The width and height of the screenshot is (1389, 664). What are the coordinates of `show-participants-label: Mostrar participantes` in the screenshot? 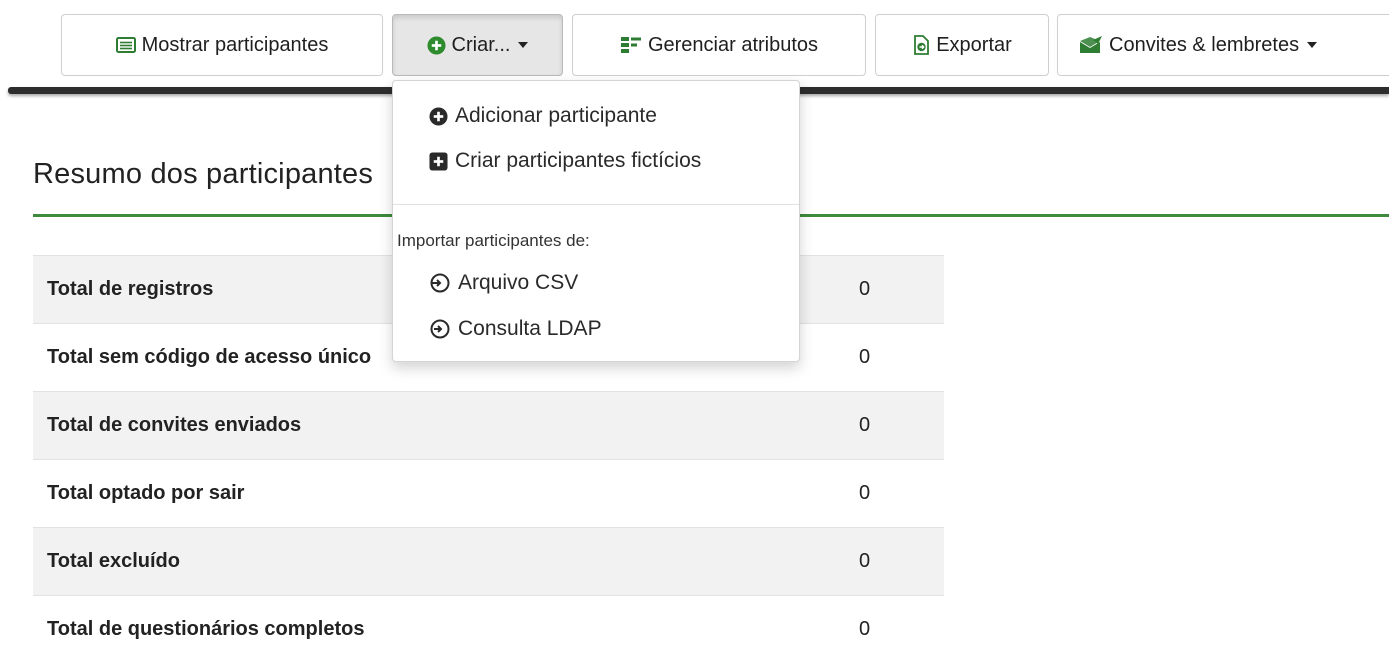 It's located at (235, 44).